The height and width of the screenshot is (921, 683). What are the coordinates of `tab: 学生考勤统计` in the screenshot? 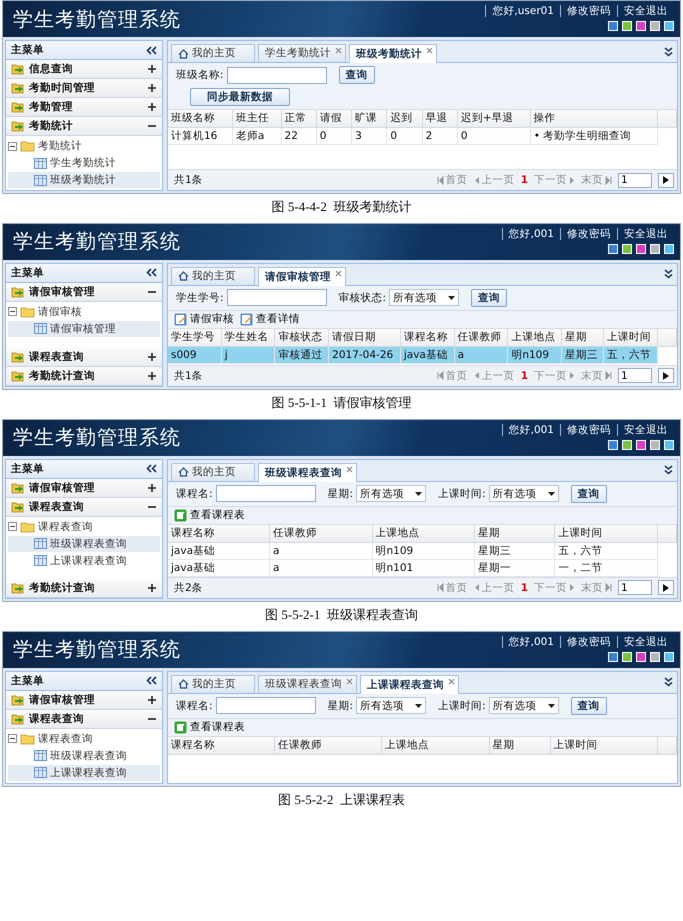 It's located at (302, 53).